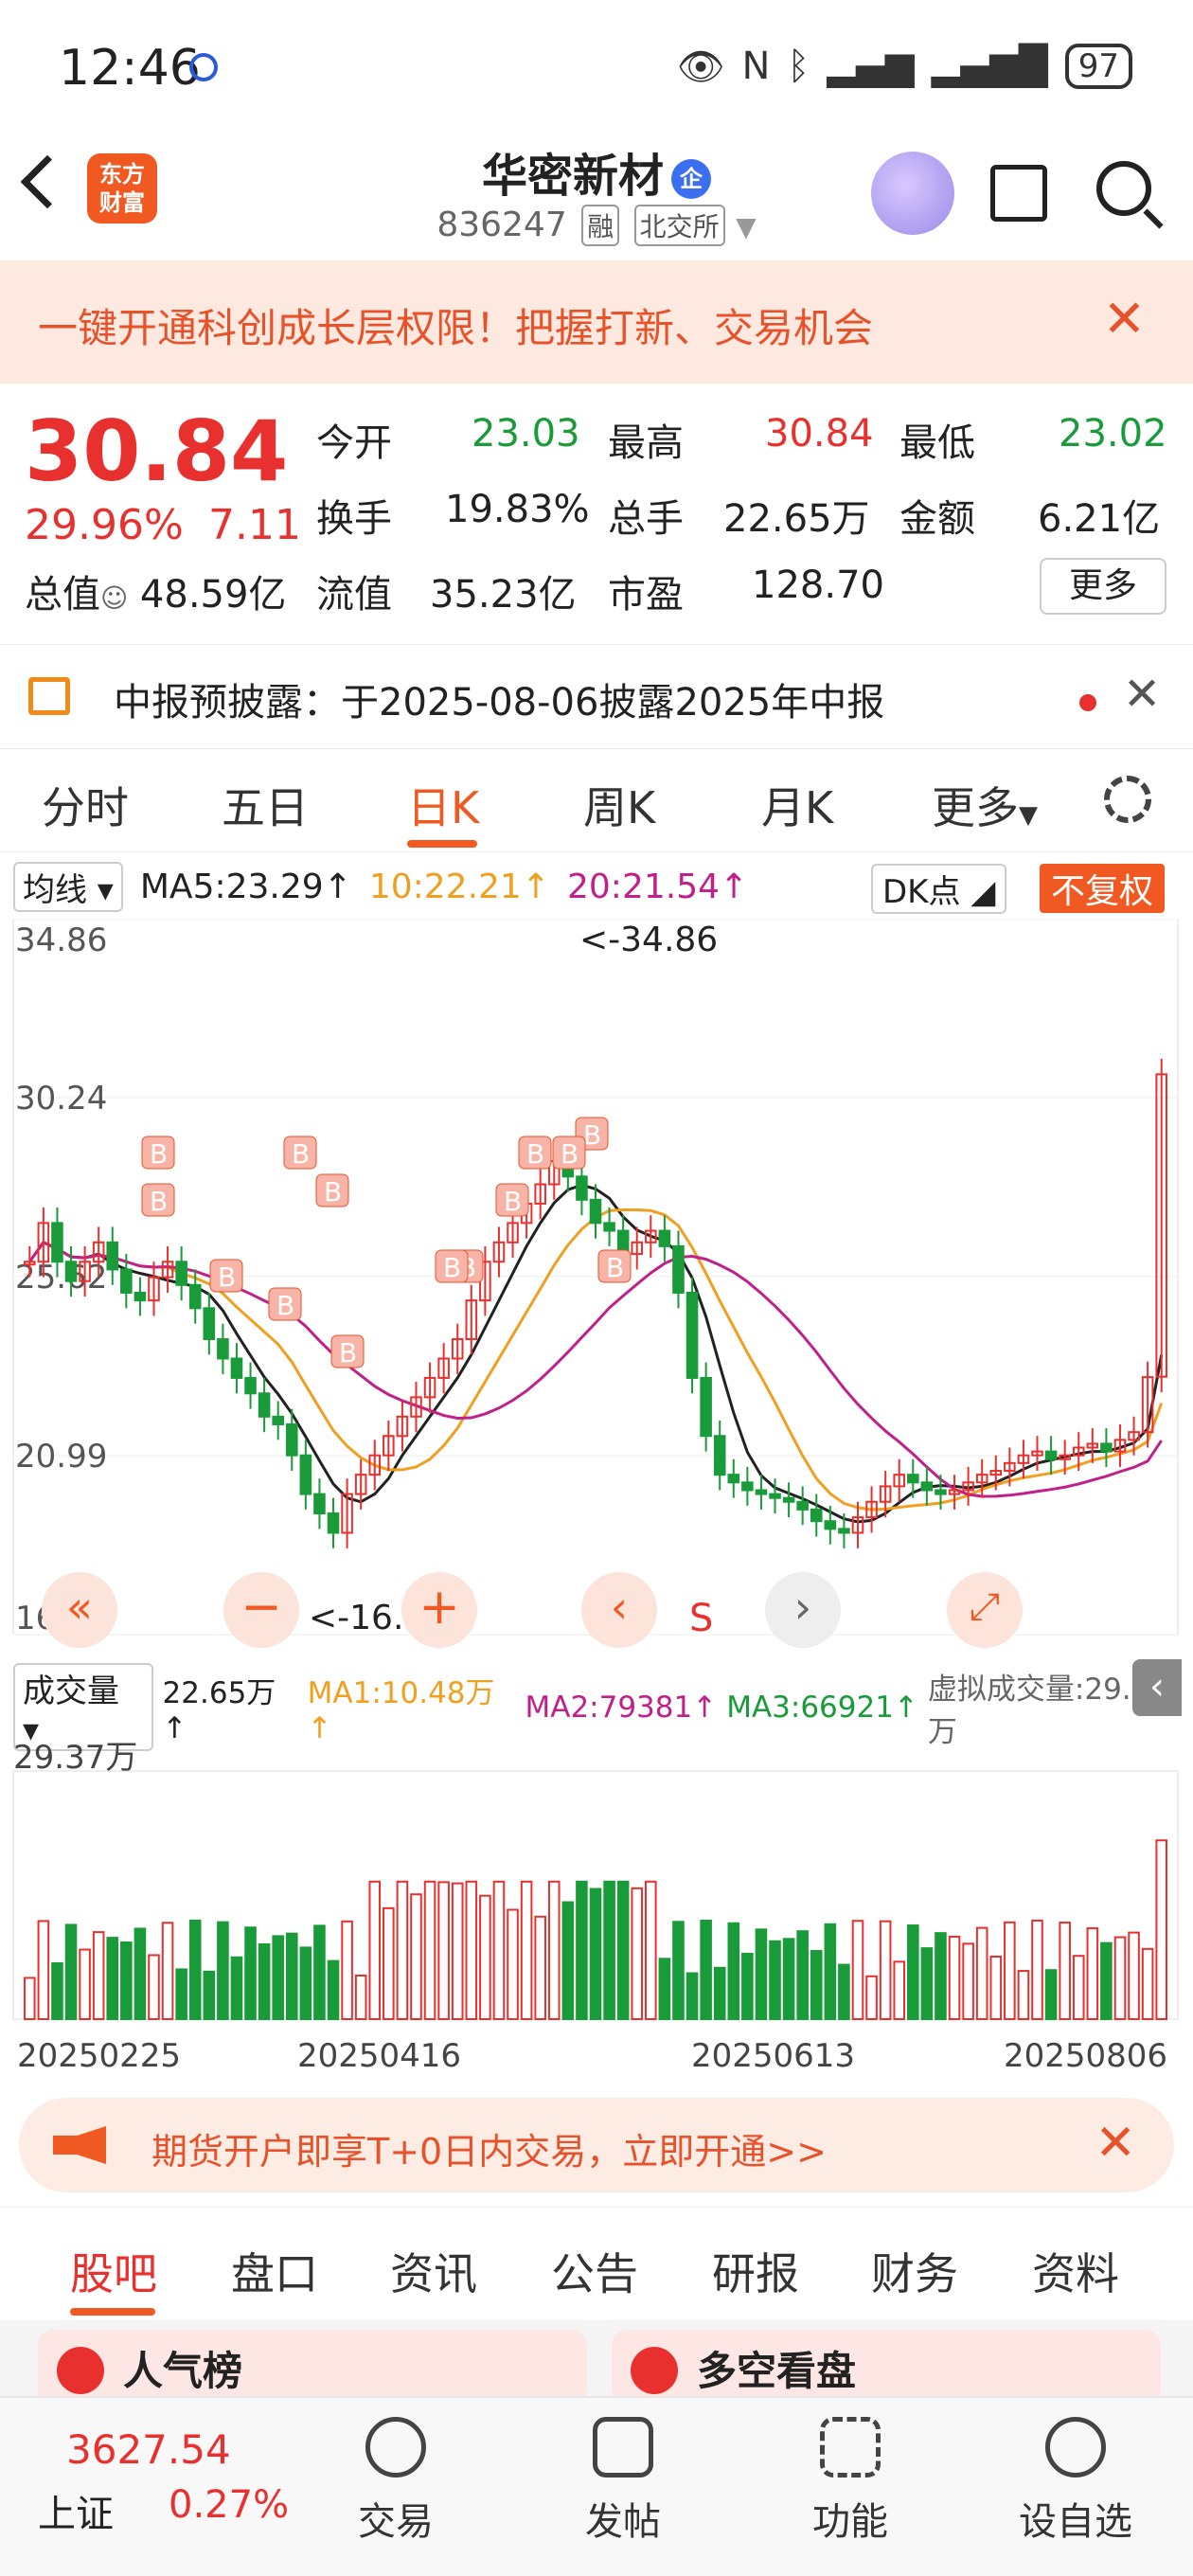 This screenshot has width=1193, height=2576. What do you see at coordinates (1103, 888) in the screenshot?
I see `adjust-toggle: 不复权` at bounding box center [1103, 888].